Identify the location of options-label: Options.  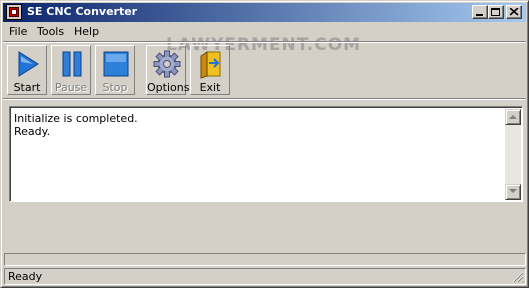
(168, 87).